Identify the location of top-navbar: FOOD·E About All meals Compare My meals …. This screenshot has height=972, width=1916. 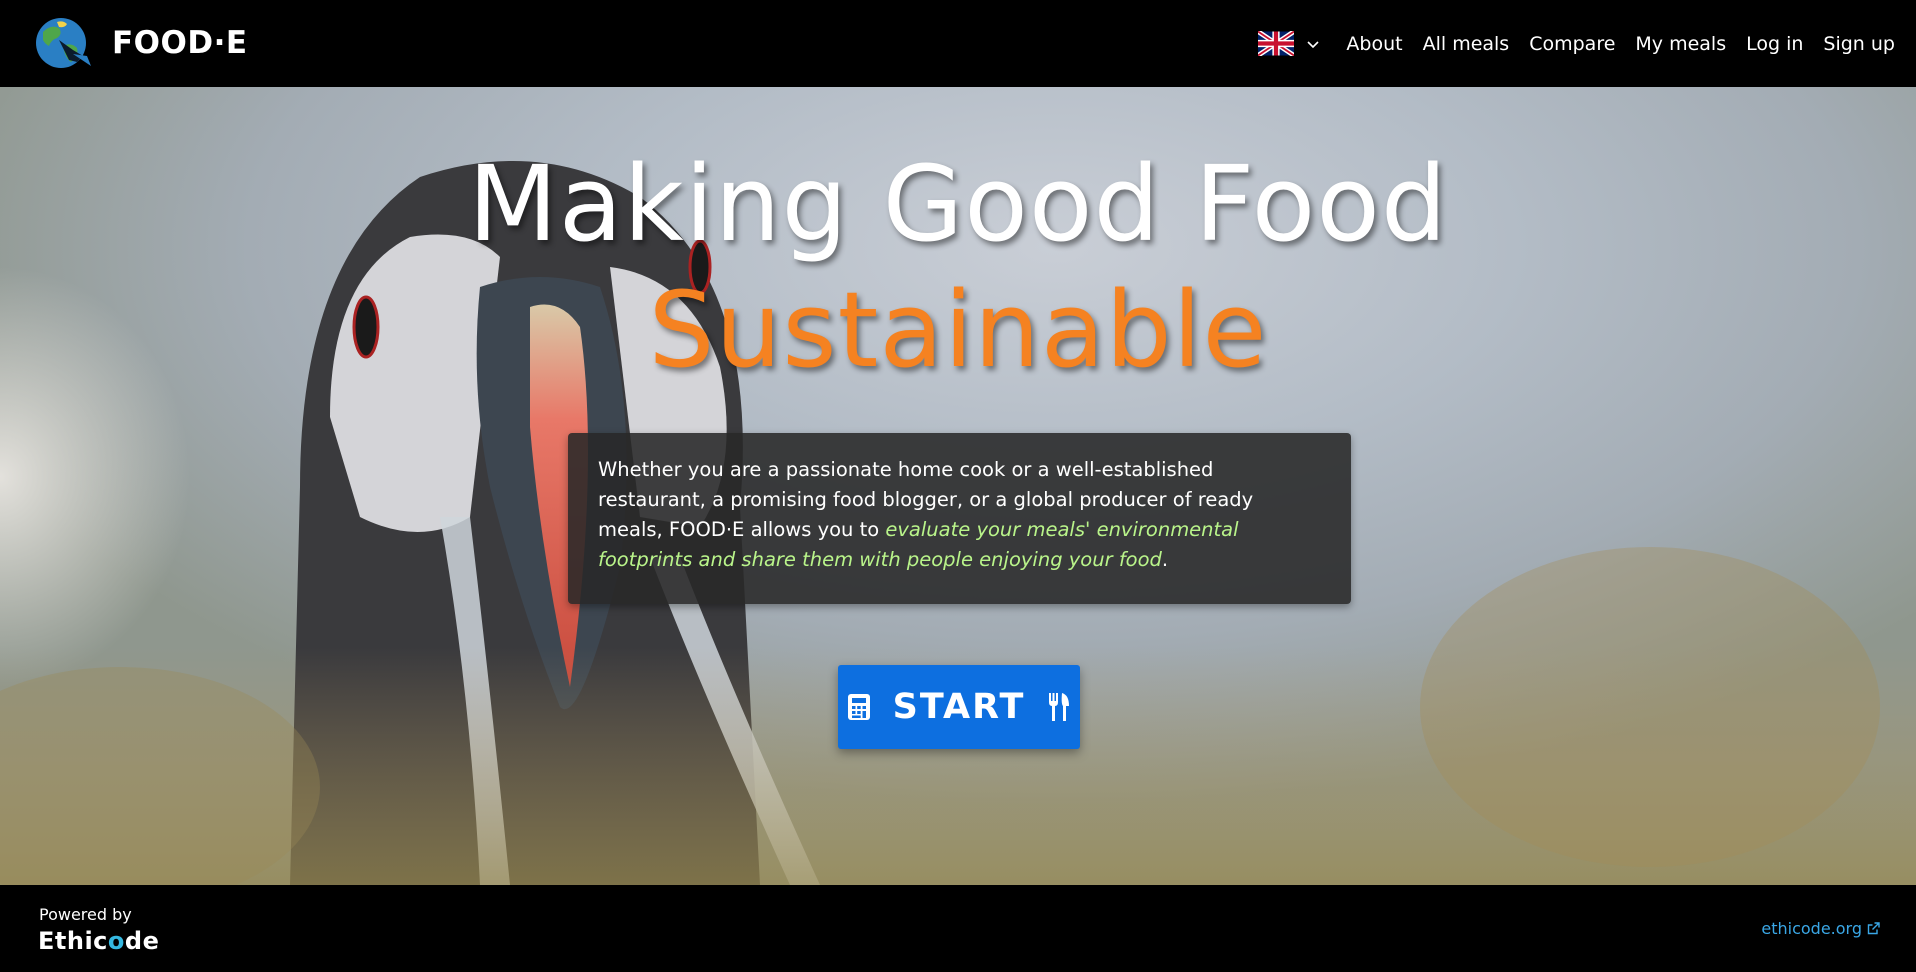
(958, 43).